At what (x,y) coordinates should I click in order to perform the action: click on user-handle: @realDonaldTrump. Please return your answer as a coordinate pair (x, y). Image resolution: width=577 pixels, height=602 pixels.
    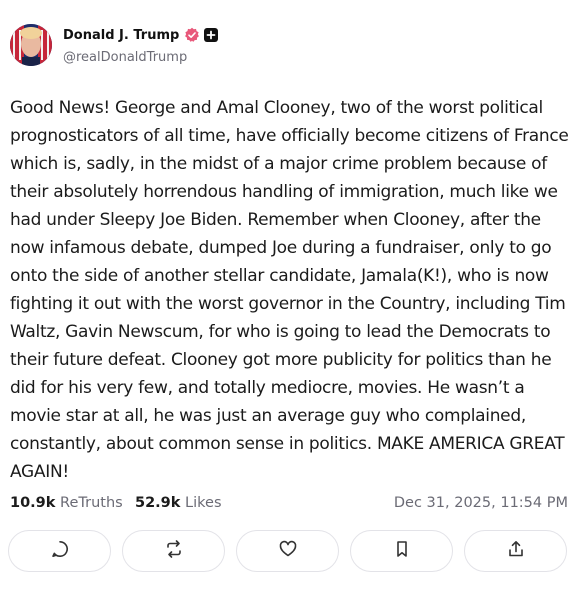
    Looking at the image, I should click on (125, 57).